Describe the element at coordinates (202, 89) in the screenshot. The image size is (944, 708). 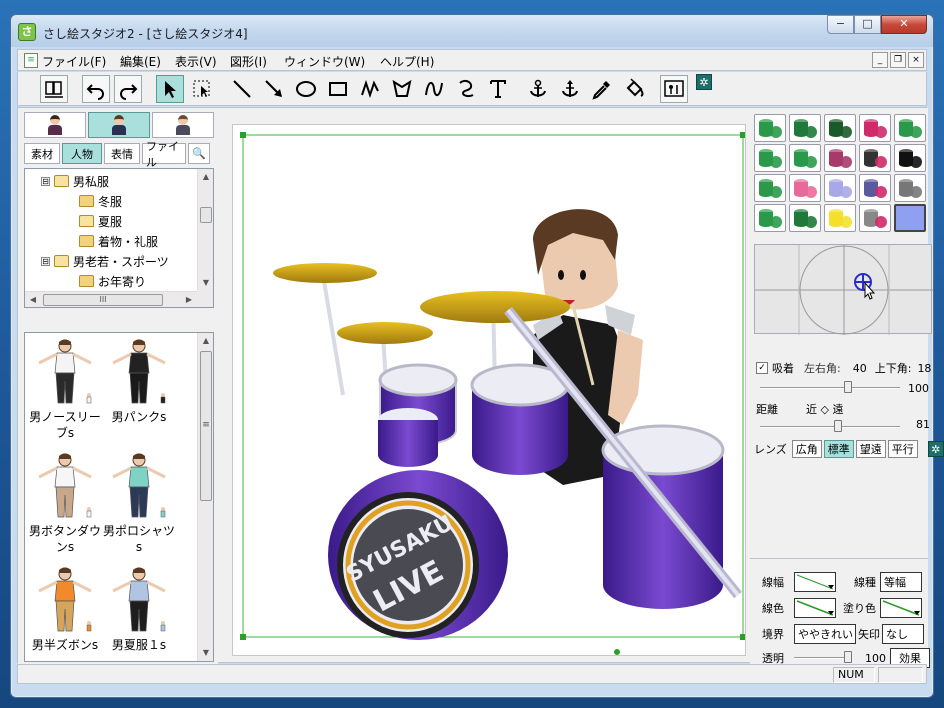
I see `frame-select-tool-button` at that location.